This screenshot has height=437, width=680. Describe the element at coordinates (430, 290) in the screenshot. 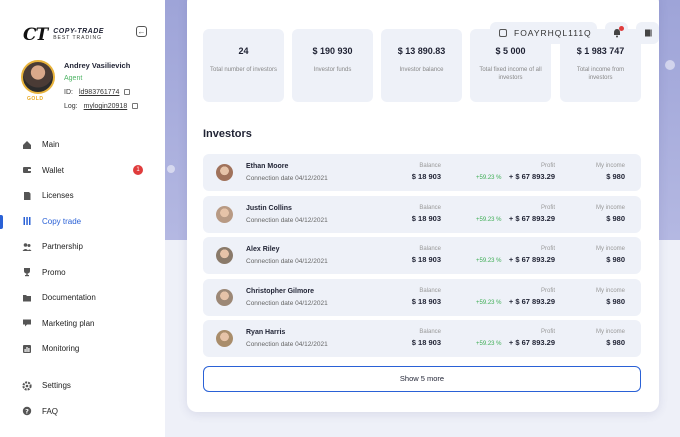

I see `balance-header: Balance` at that location.